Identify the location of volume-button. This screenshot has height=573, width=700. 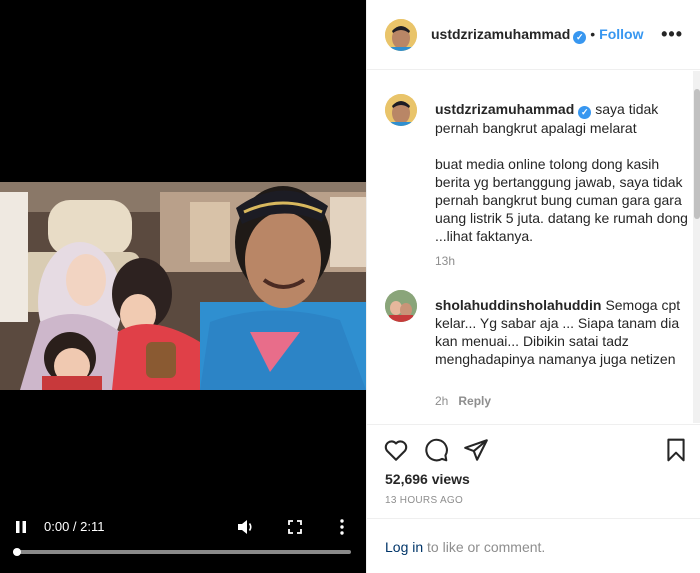
(246, 527).